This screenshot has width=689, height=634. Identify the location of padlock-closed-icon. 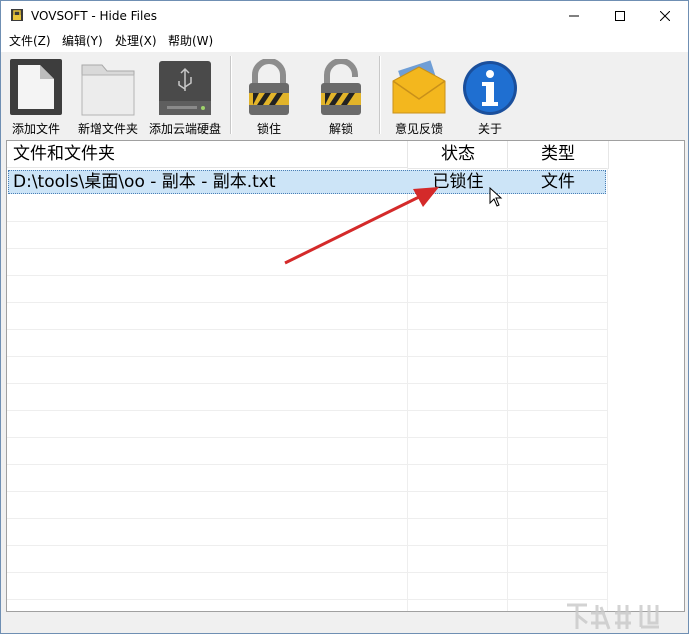
(269, 87).